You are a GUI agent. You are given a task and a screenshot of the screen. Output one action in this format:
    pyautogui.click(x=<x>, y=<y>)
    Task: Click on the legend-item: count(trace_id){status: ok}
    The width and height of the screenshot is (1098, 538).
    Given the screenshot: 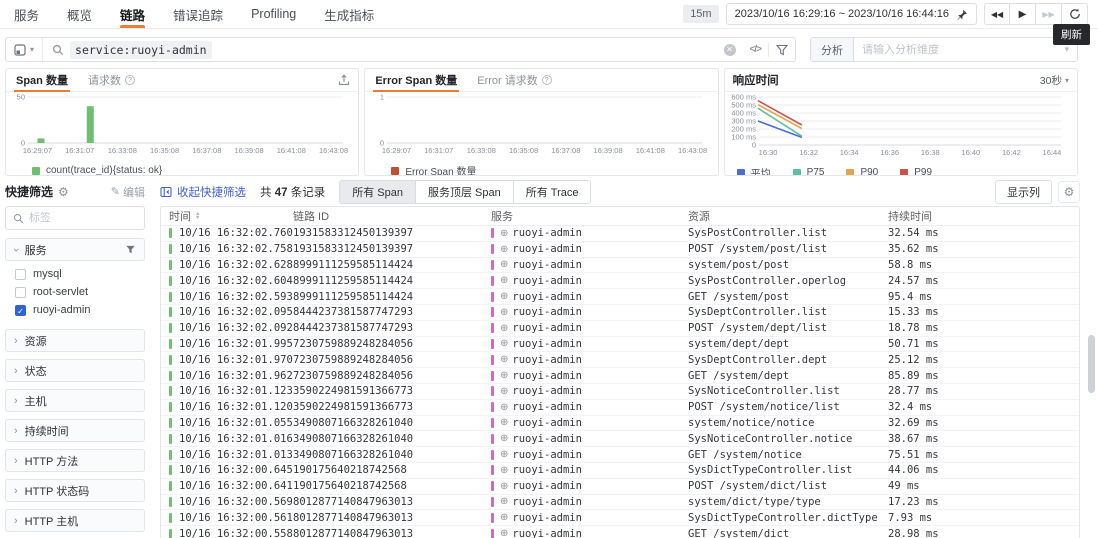 What is the action you would take?
    pyautogui.click(x=97, y=170)
    